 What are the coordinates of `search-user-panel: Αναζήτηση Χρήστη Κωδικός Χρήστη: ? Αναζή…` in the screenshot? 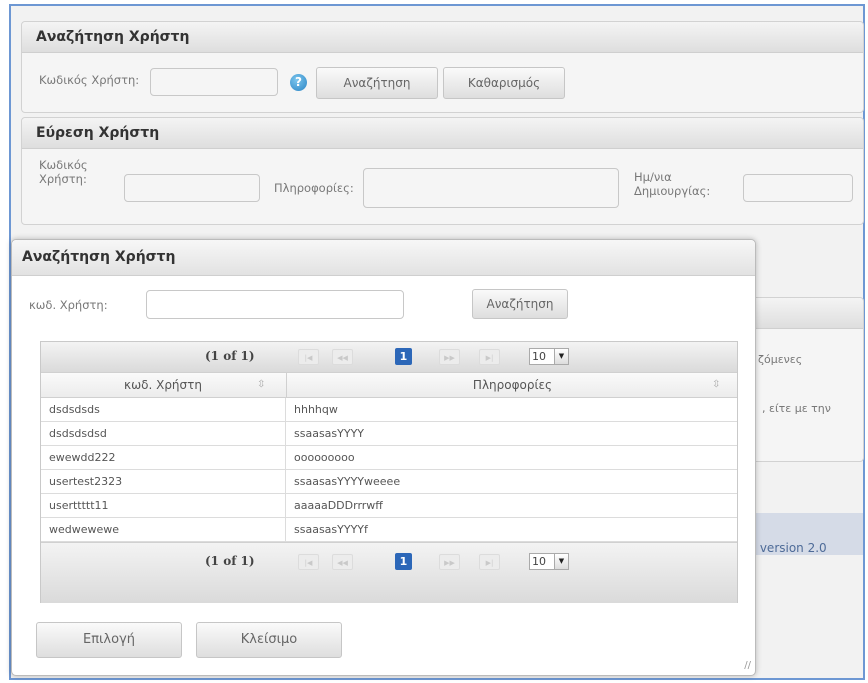 It's located at (442, 67).